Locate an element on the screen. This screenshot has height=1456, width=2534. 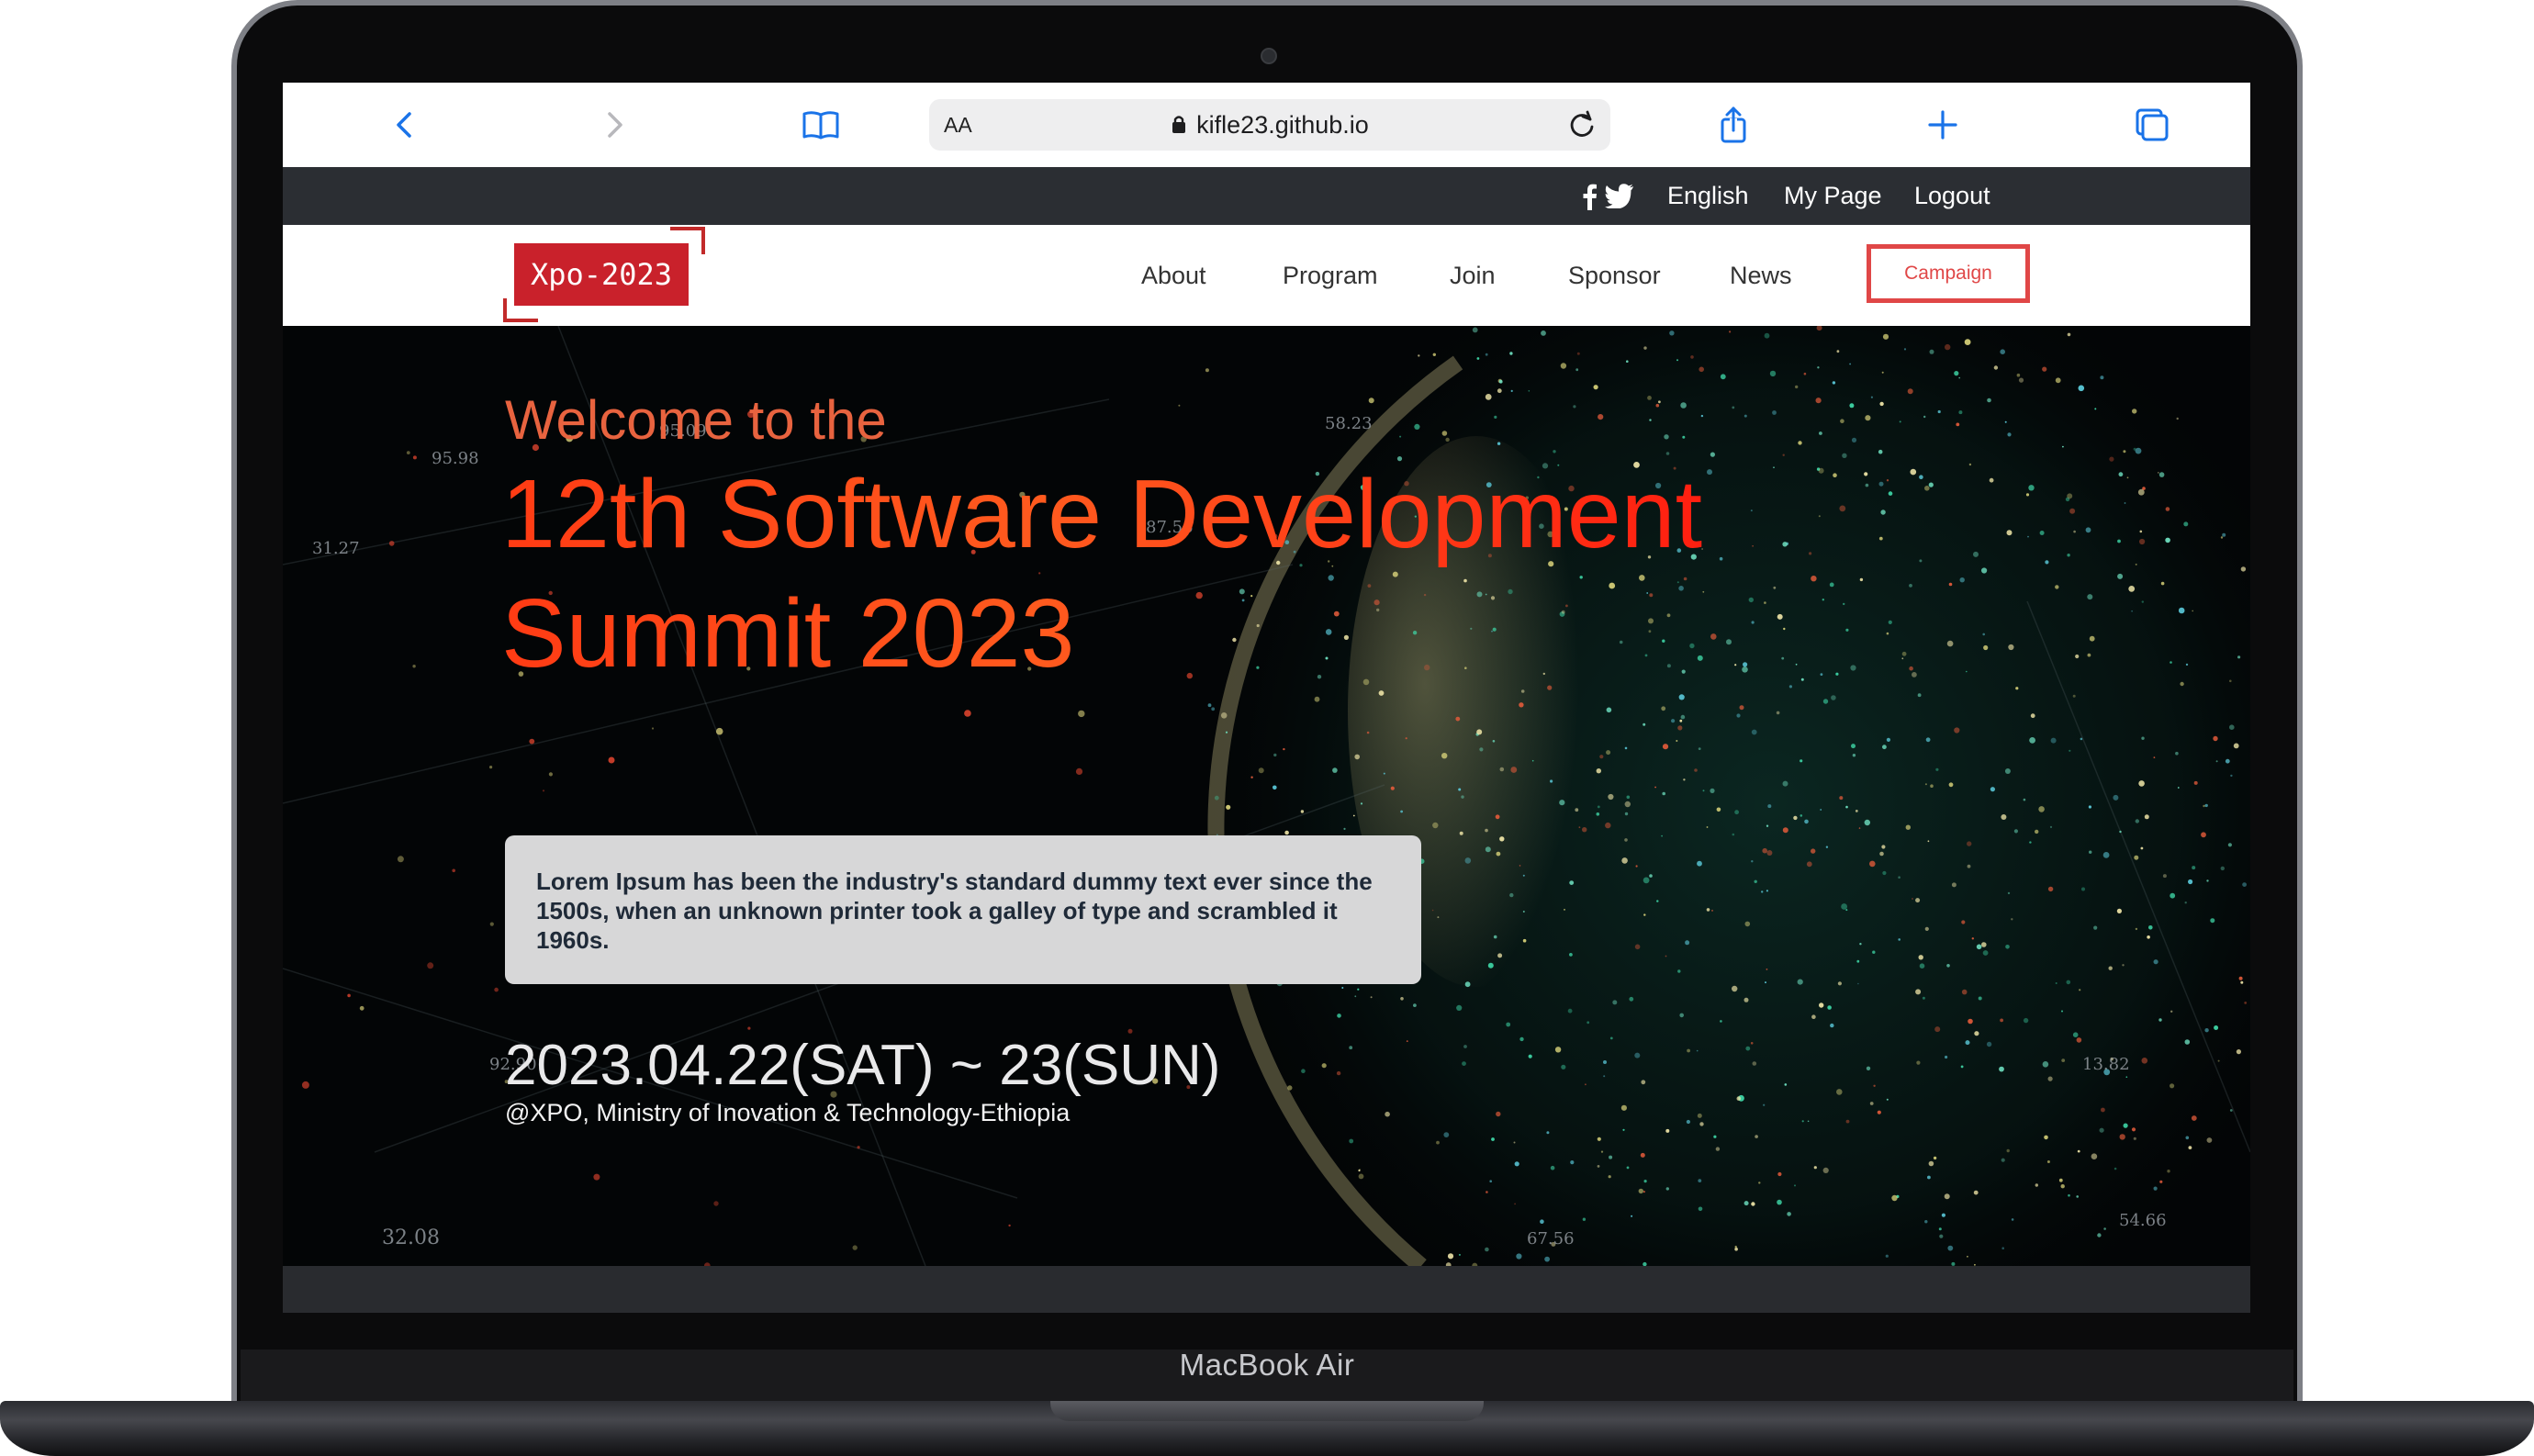
device-label: MacBook Air is located at coordinates (1267, 1365).